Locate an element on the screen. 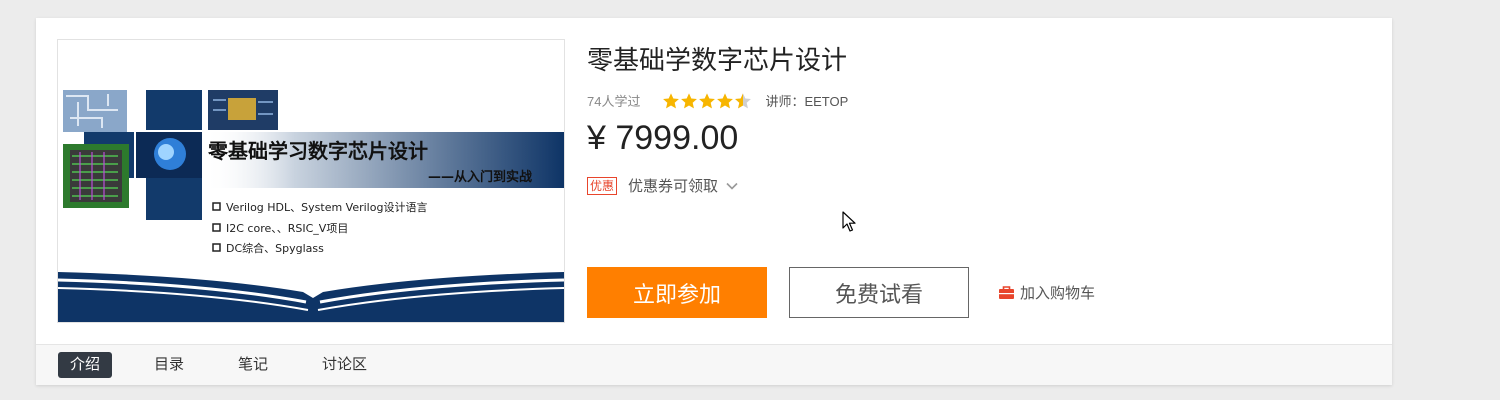  rating-stars is located at coordinates (707, 101).